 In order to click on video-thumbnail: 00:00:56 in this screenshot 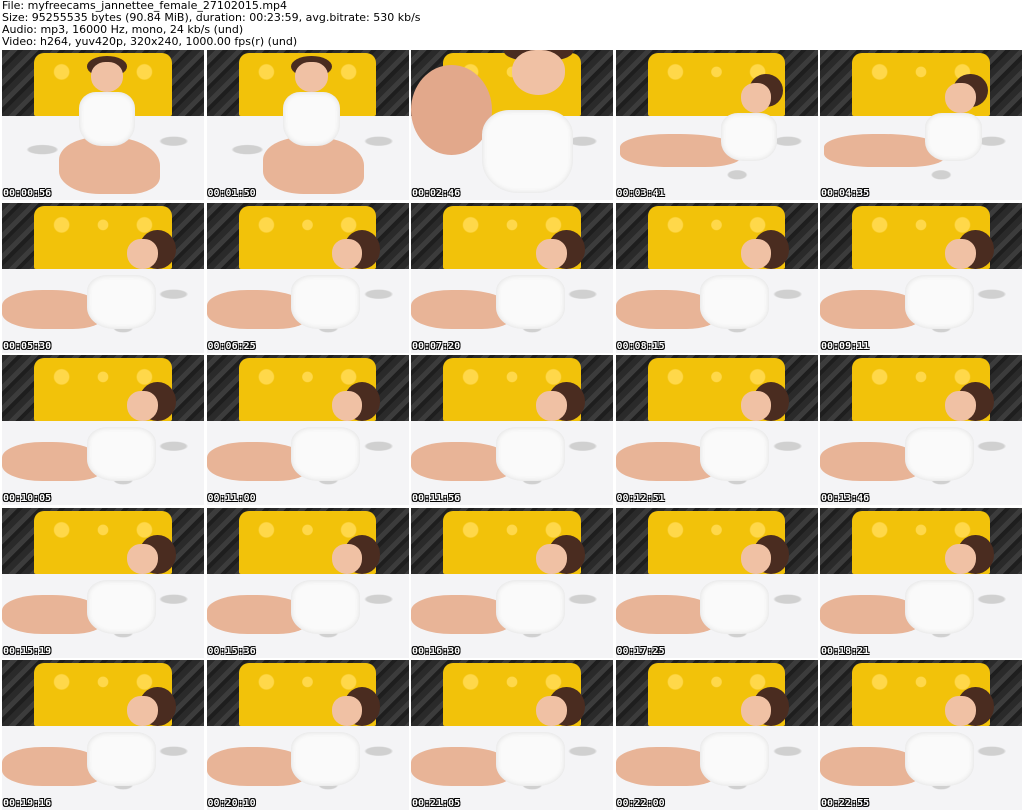, I will do `click(103, 125)`.